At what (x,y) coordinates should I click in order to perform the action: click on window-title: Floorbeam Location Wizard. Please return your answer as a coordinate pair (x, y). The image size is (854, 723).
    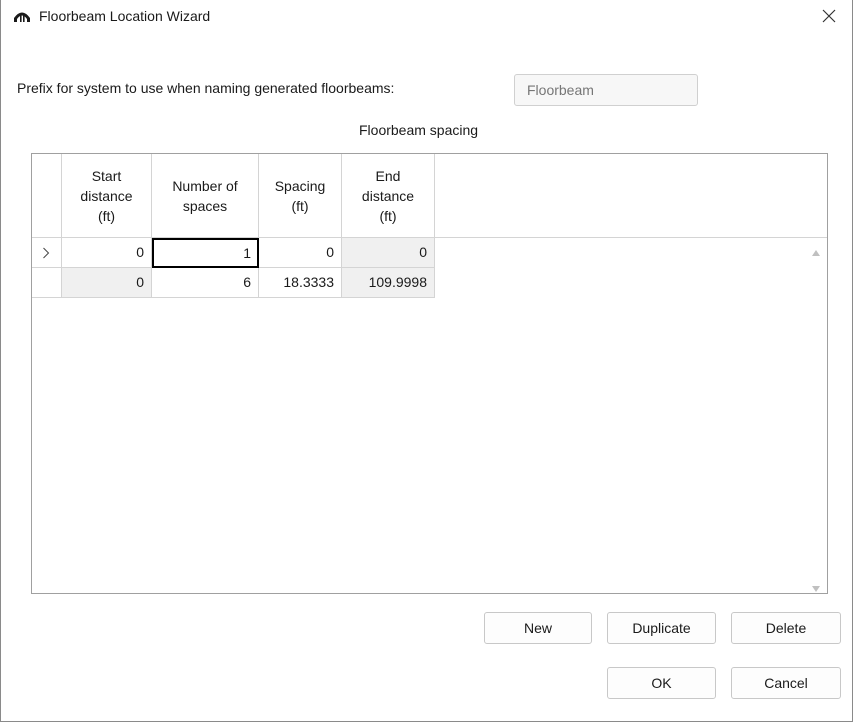
    Looking at the image, I should click on (125, 16).